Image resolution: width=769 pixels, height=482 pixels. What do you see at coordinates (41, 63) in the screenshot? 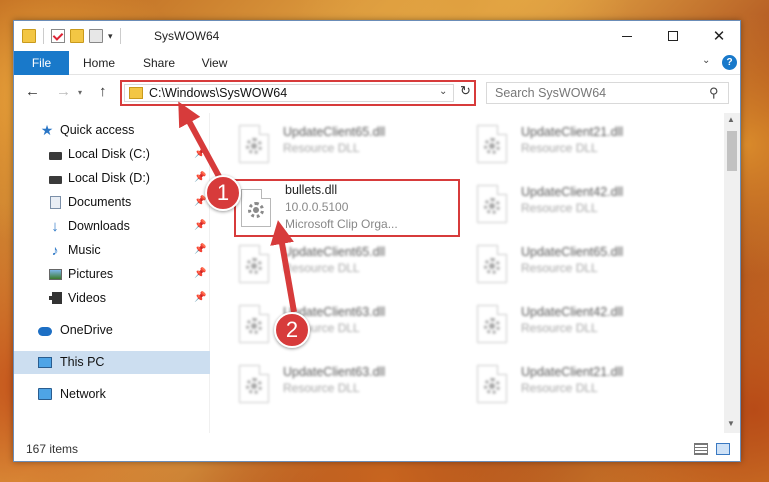
I see `tab-file: File` at bounding box center [41, 63].